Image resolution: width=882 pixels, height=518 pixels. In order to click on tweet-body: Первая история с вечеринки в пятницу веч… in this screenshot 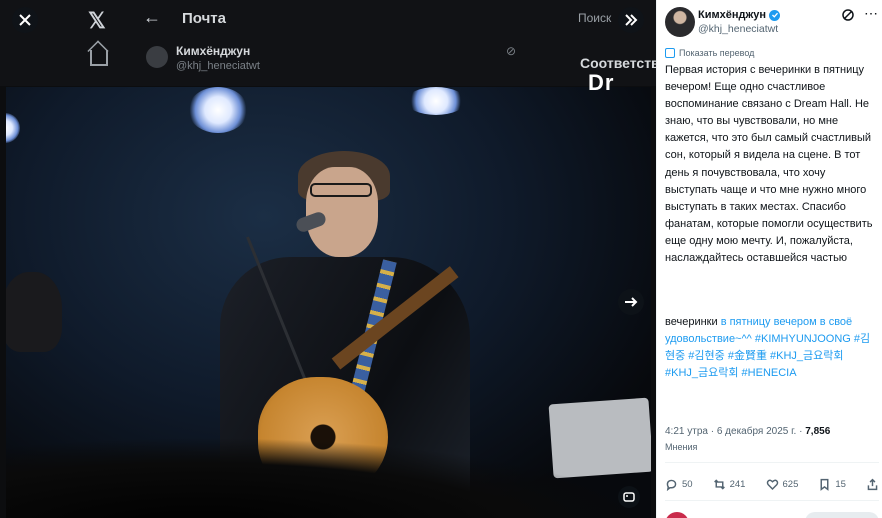, I will do `click(769, 164)`.